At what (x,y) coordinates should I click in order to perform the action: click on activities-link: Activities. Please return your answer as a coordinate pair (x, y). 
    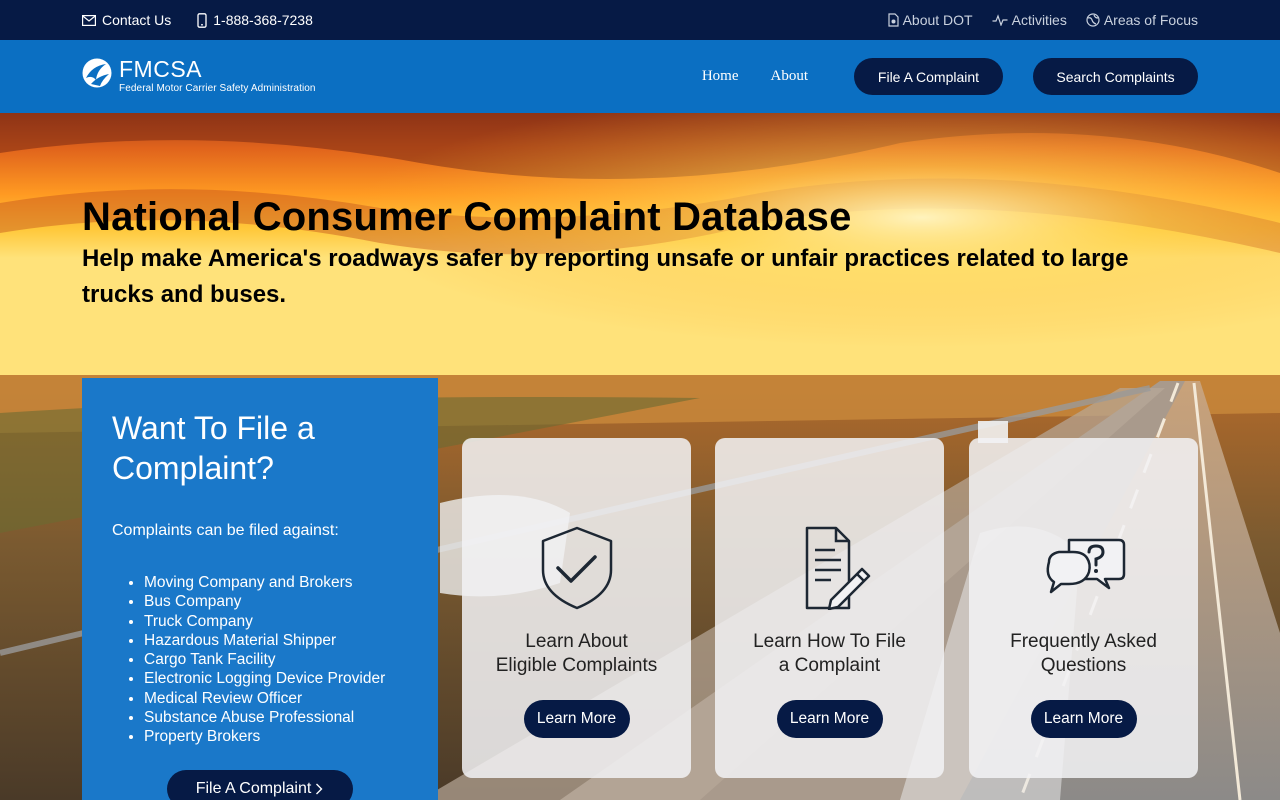
    Looking at the image, I should click on (1029, 20).